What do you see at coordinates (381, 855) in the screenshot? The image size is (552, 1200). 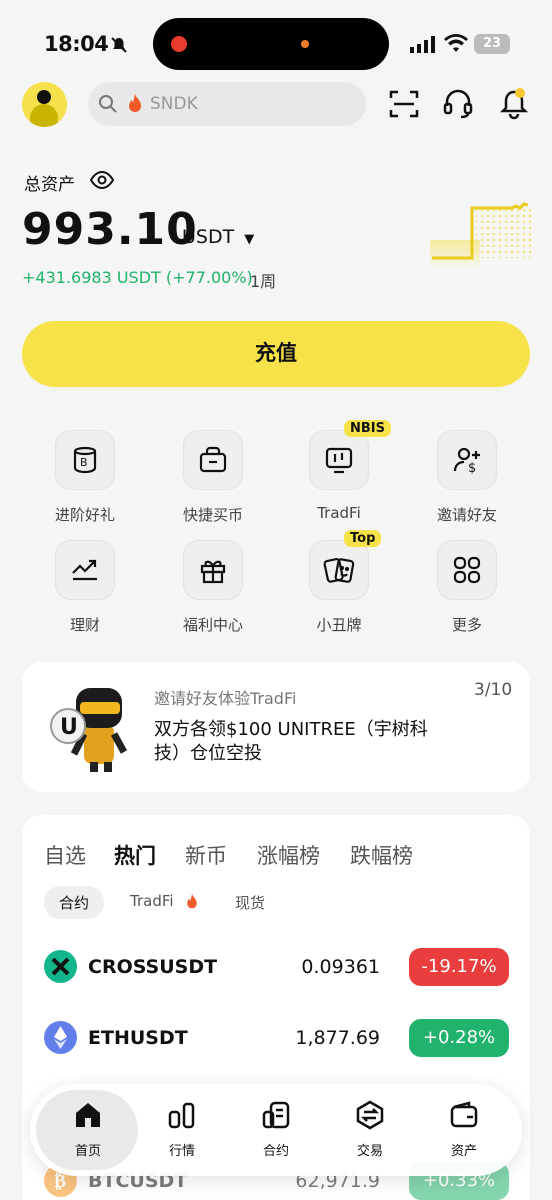 I see `tab-losers: 跌幅榜` at bounding box center [381, 855].